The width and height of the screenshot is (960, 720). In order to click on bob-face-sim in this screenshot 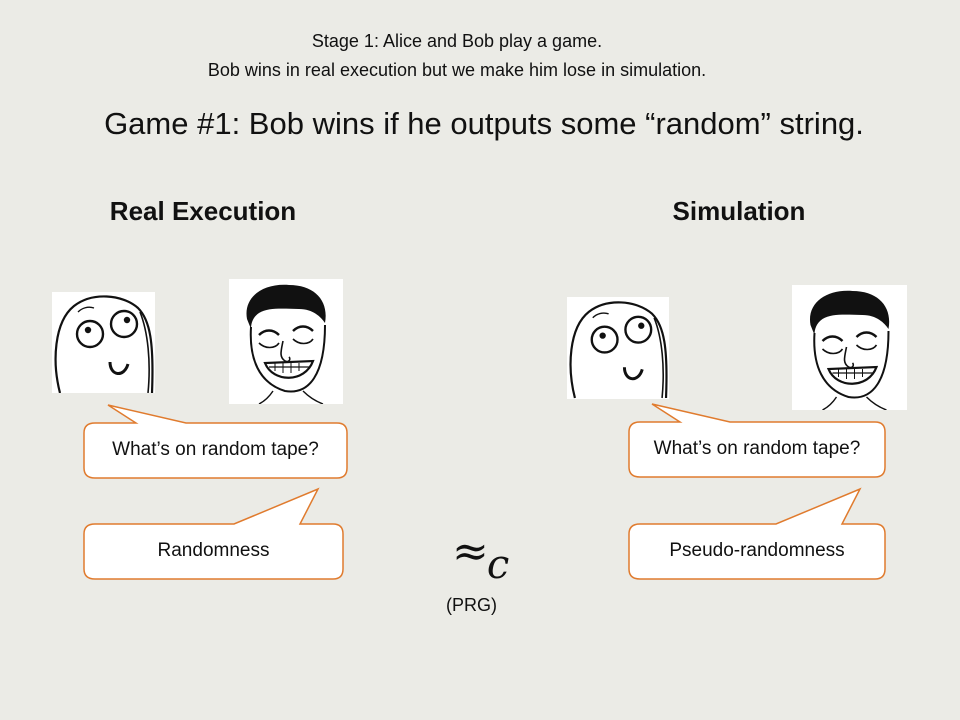, I will do `click(849, 347)`.